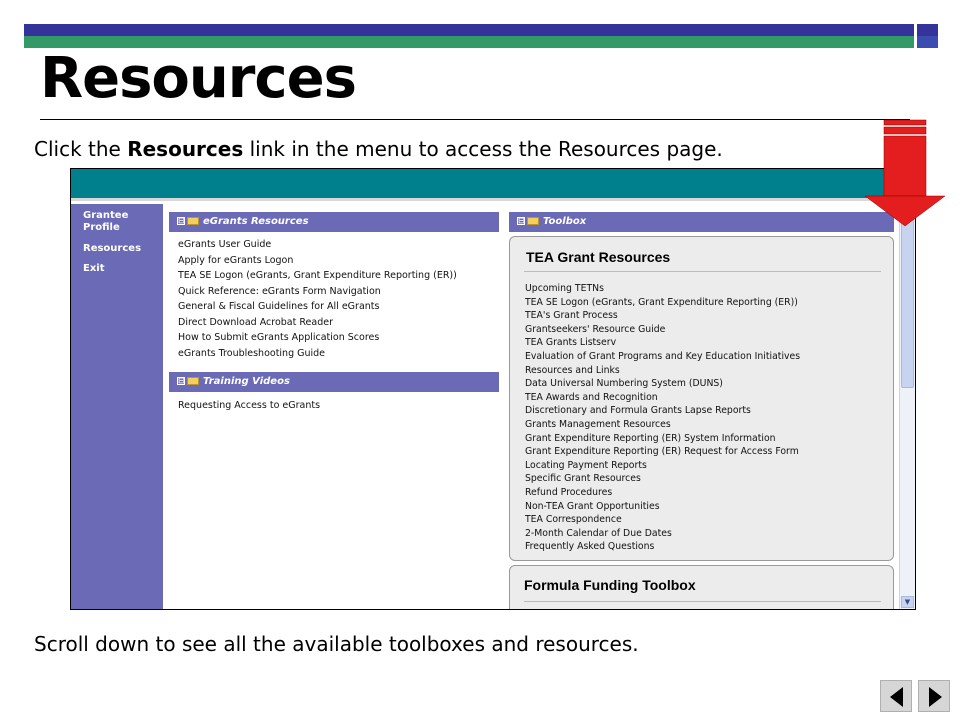  I want to click on scrollbar-thumb, so click(907, 302).